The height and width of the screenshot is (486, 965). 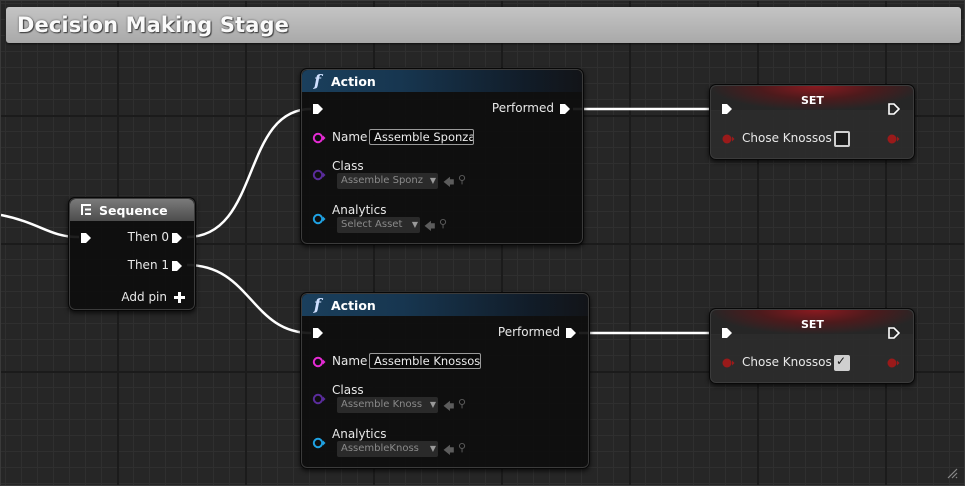 I want to click on resize-grip-icon, so click(x=952, y=473).